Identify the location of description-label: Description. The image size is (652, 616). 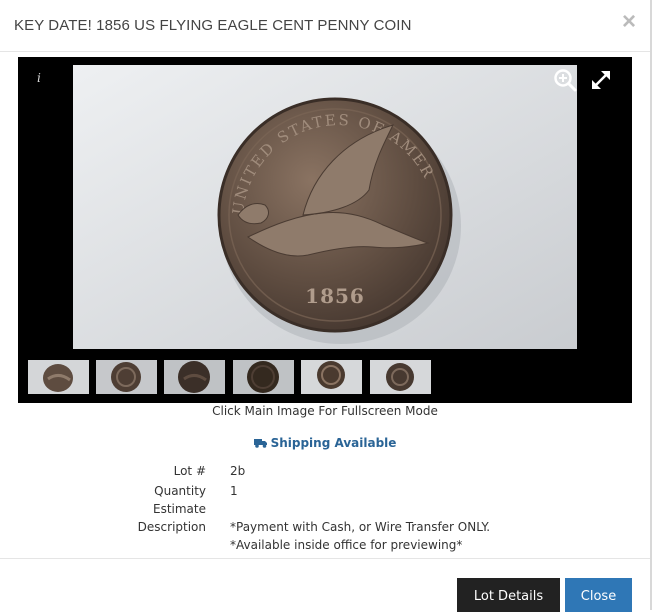
(171, 527).